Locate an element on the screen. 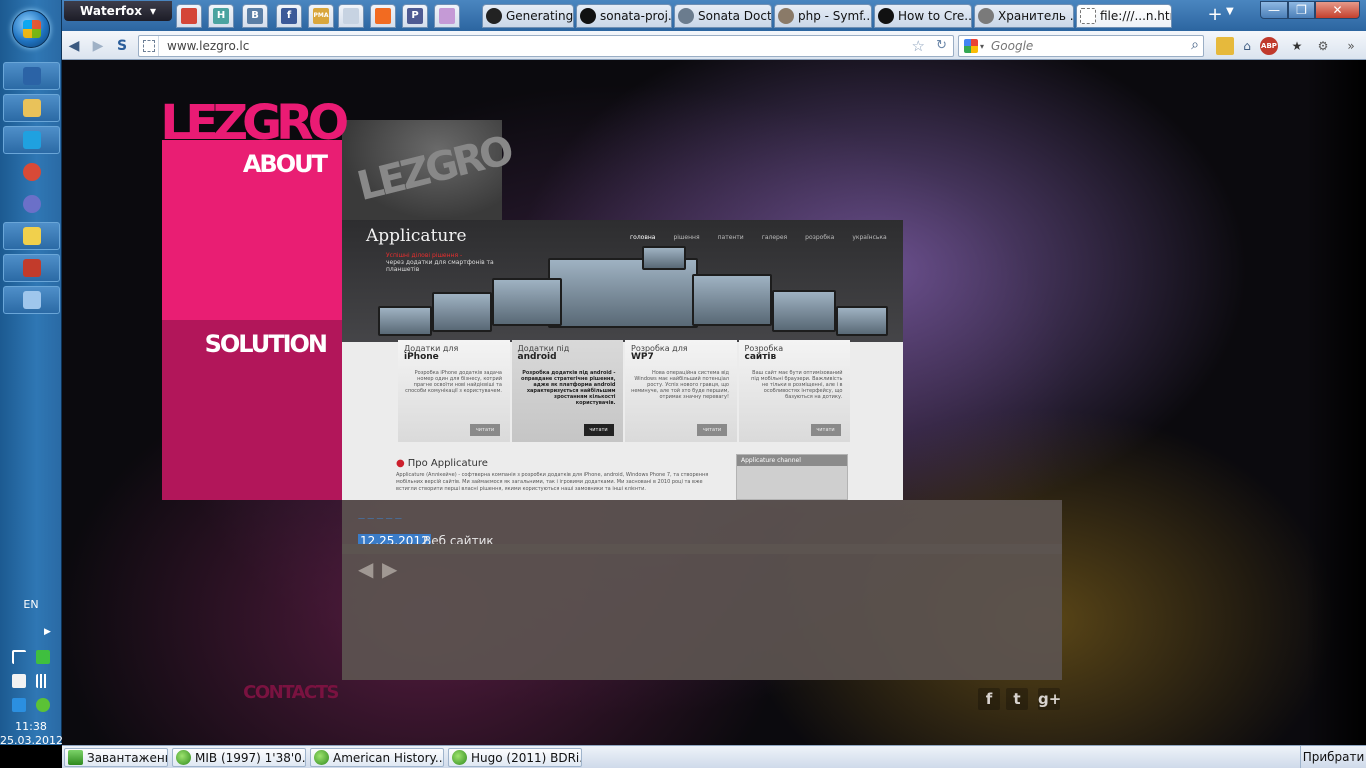 The image size is (1366, 768). chevron-down-icon: ▾ is located at coordinates (152, 11).